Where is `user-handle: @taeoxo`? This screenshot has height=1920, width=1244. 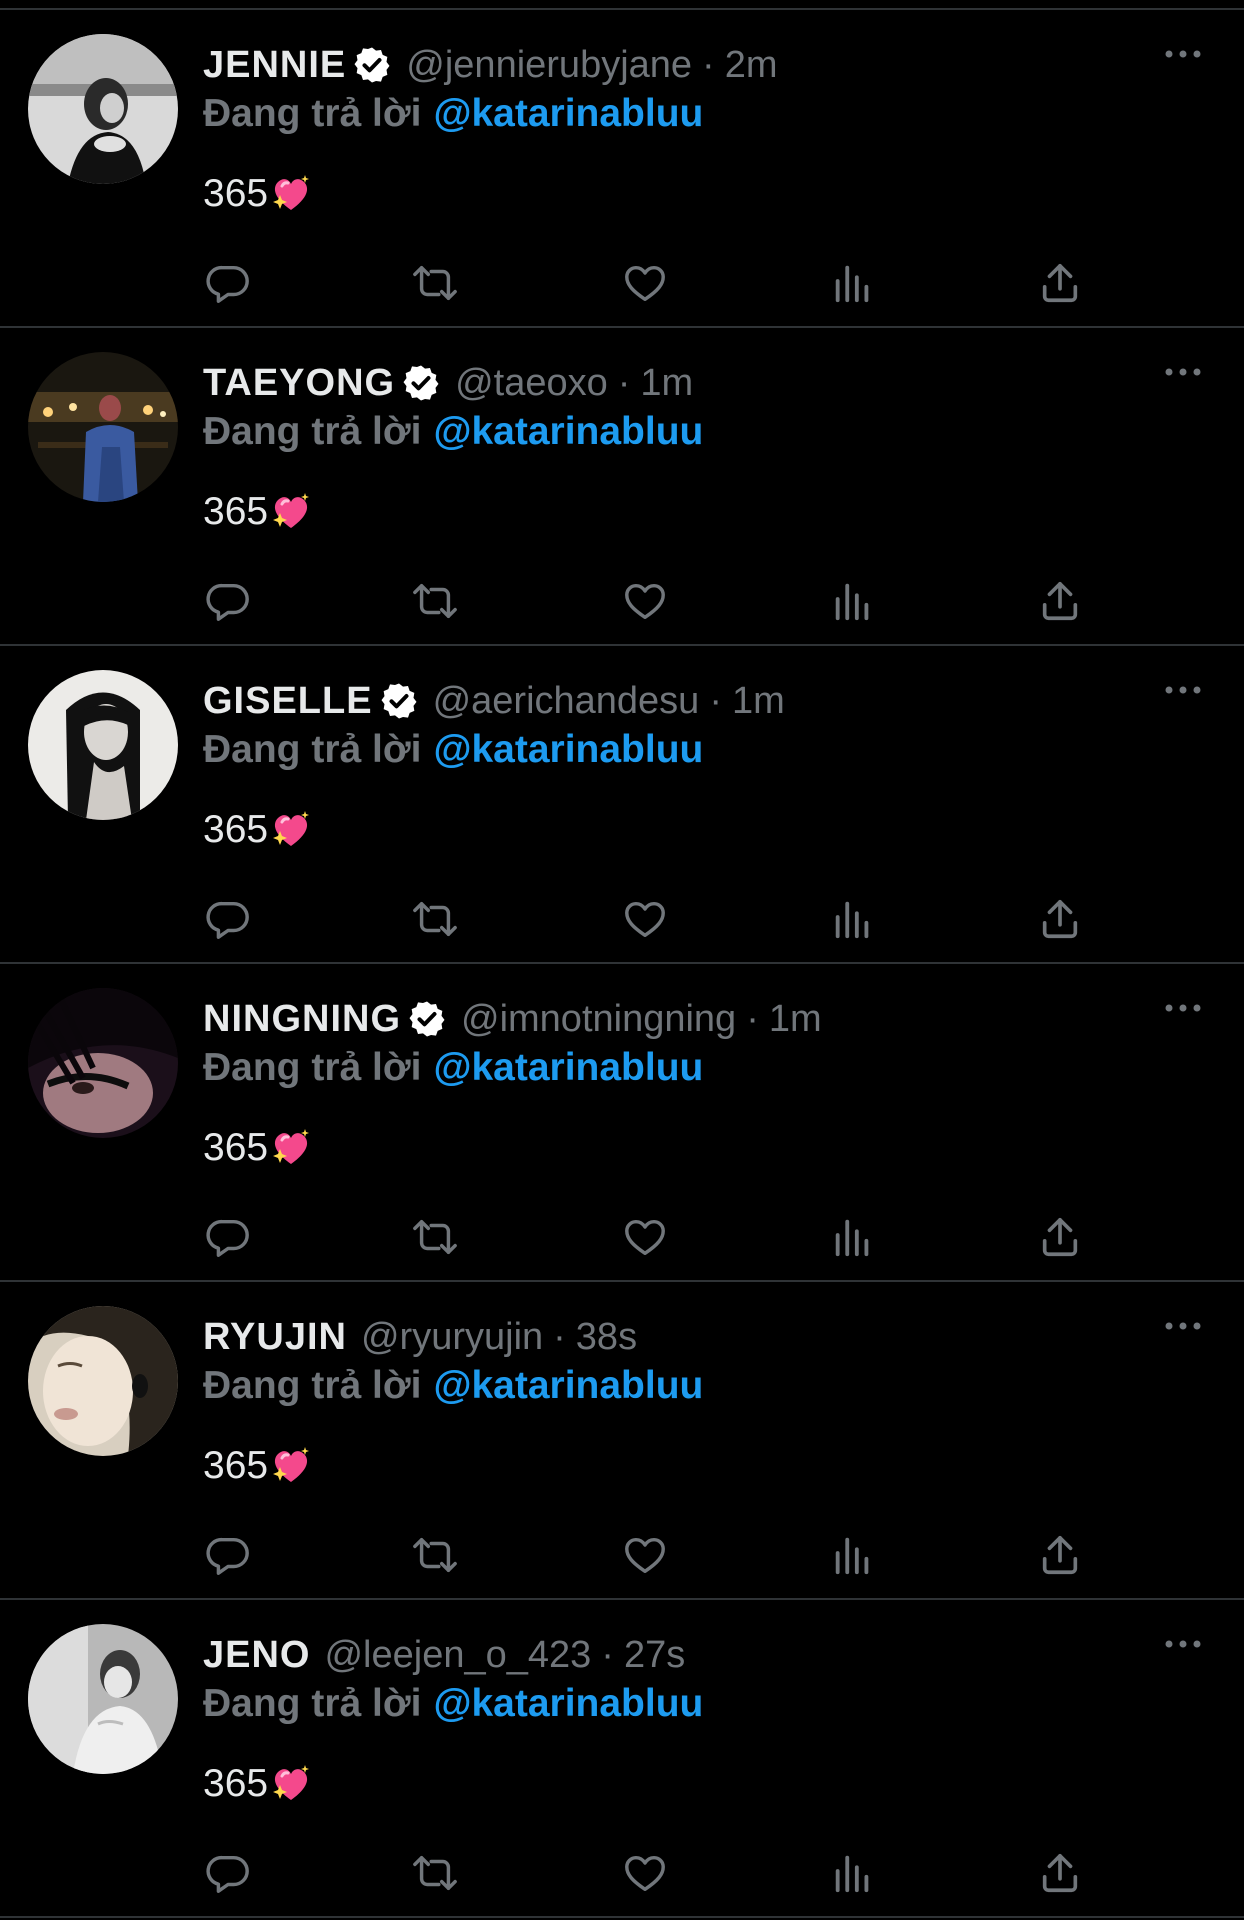 user-handle: @taeoxo is located at coordinates (531, 383).